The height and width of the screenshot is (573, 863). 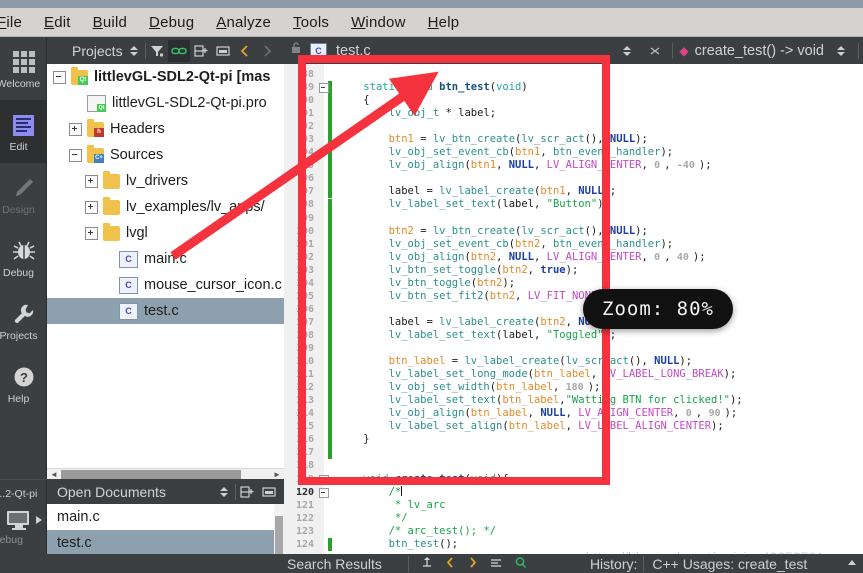 I want to click on menu-edit: Edit, so click(x=57, y=22).